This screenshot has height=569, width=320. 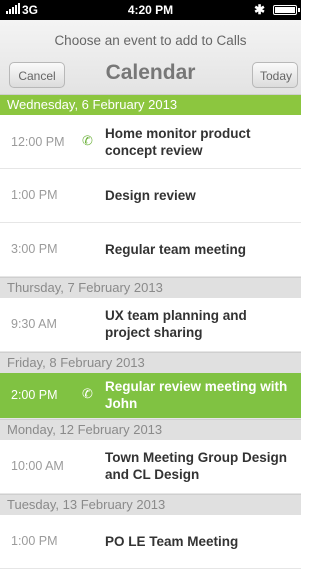 What do you see at coordinates (150, 504) in the screenshot?
I see `date-header: Tuesday, 13 February 2013` at bounding box center [150, 504].